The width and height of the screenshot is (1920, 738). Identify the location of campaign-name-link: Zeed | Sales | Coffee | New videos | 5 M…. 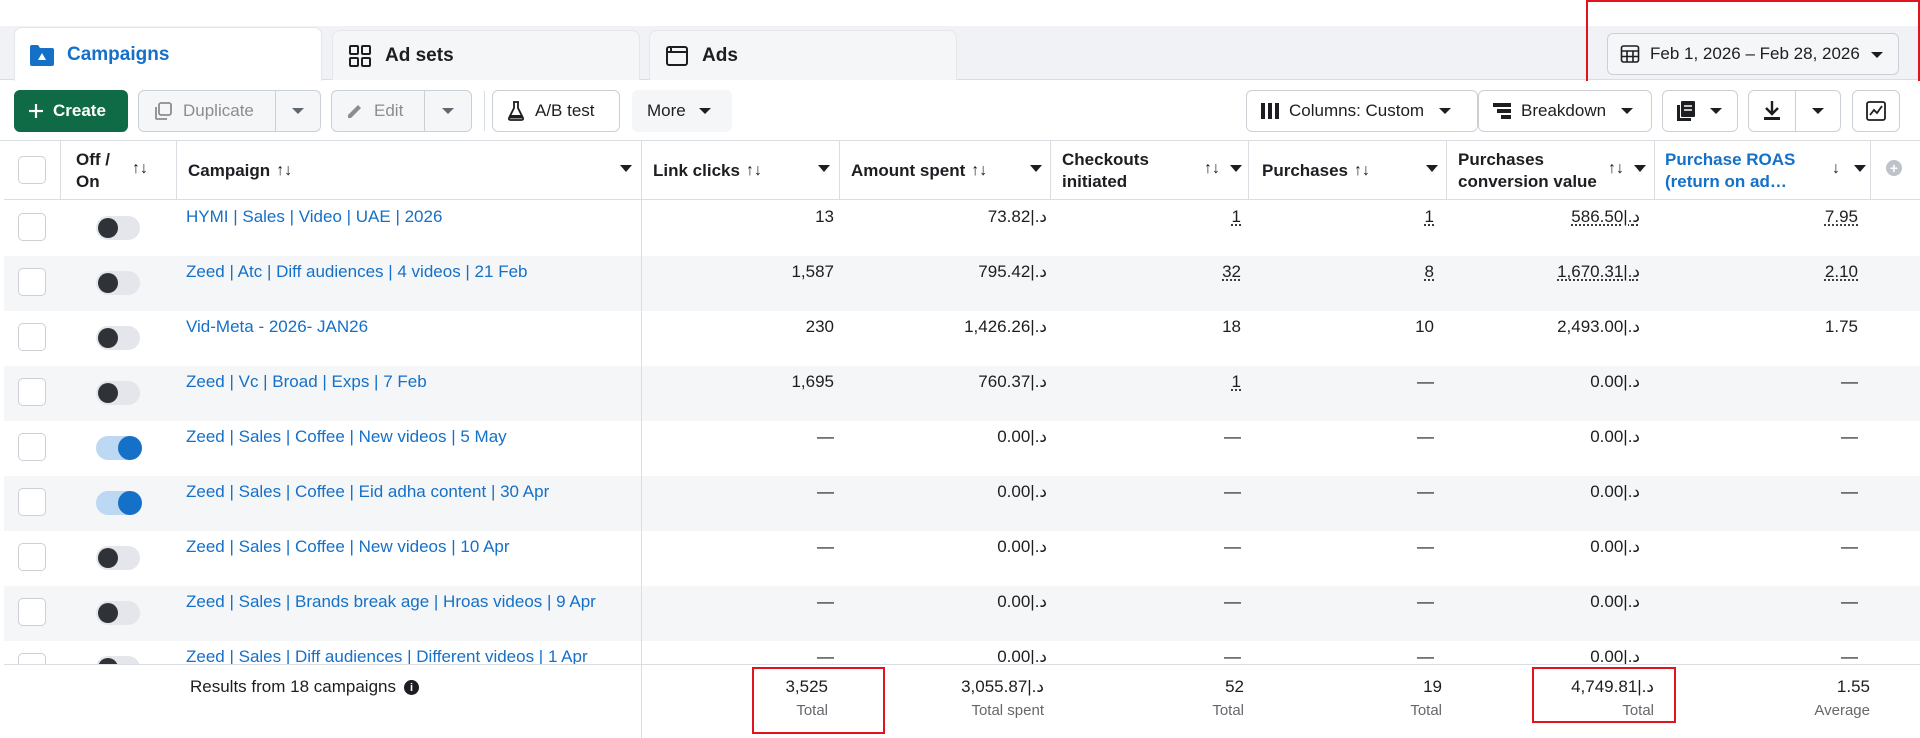
(346, 437).